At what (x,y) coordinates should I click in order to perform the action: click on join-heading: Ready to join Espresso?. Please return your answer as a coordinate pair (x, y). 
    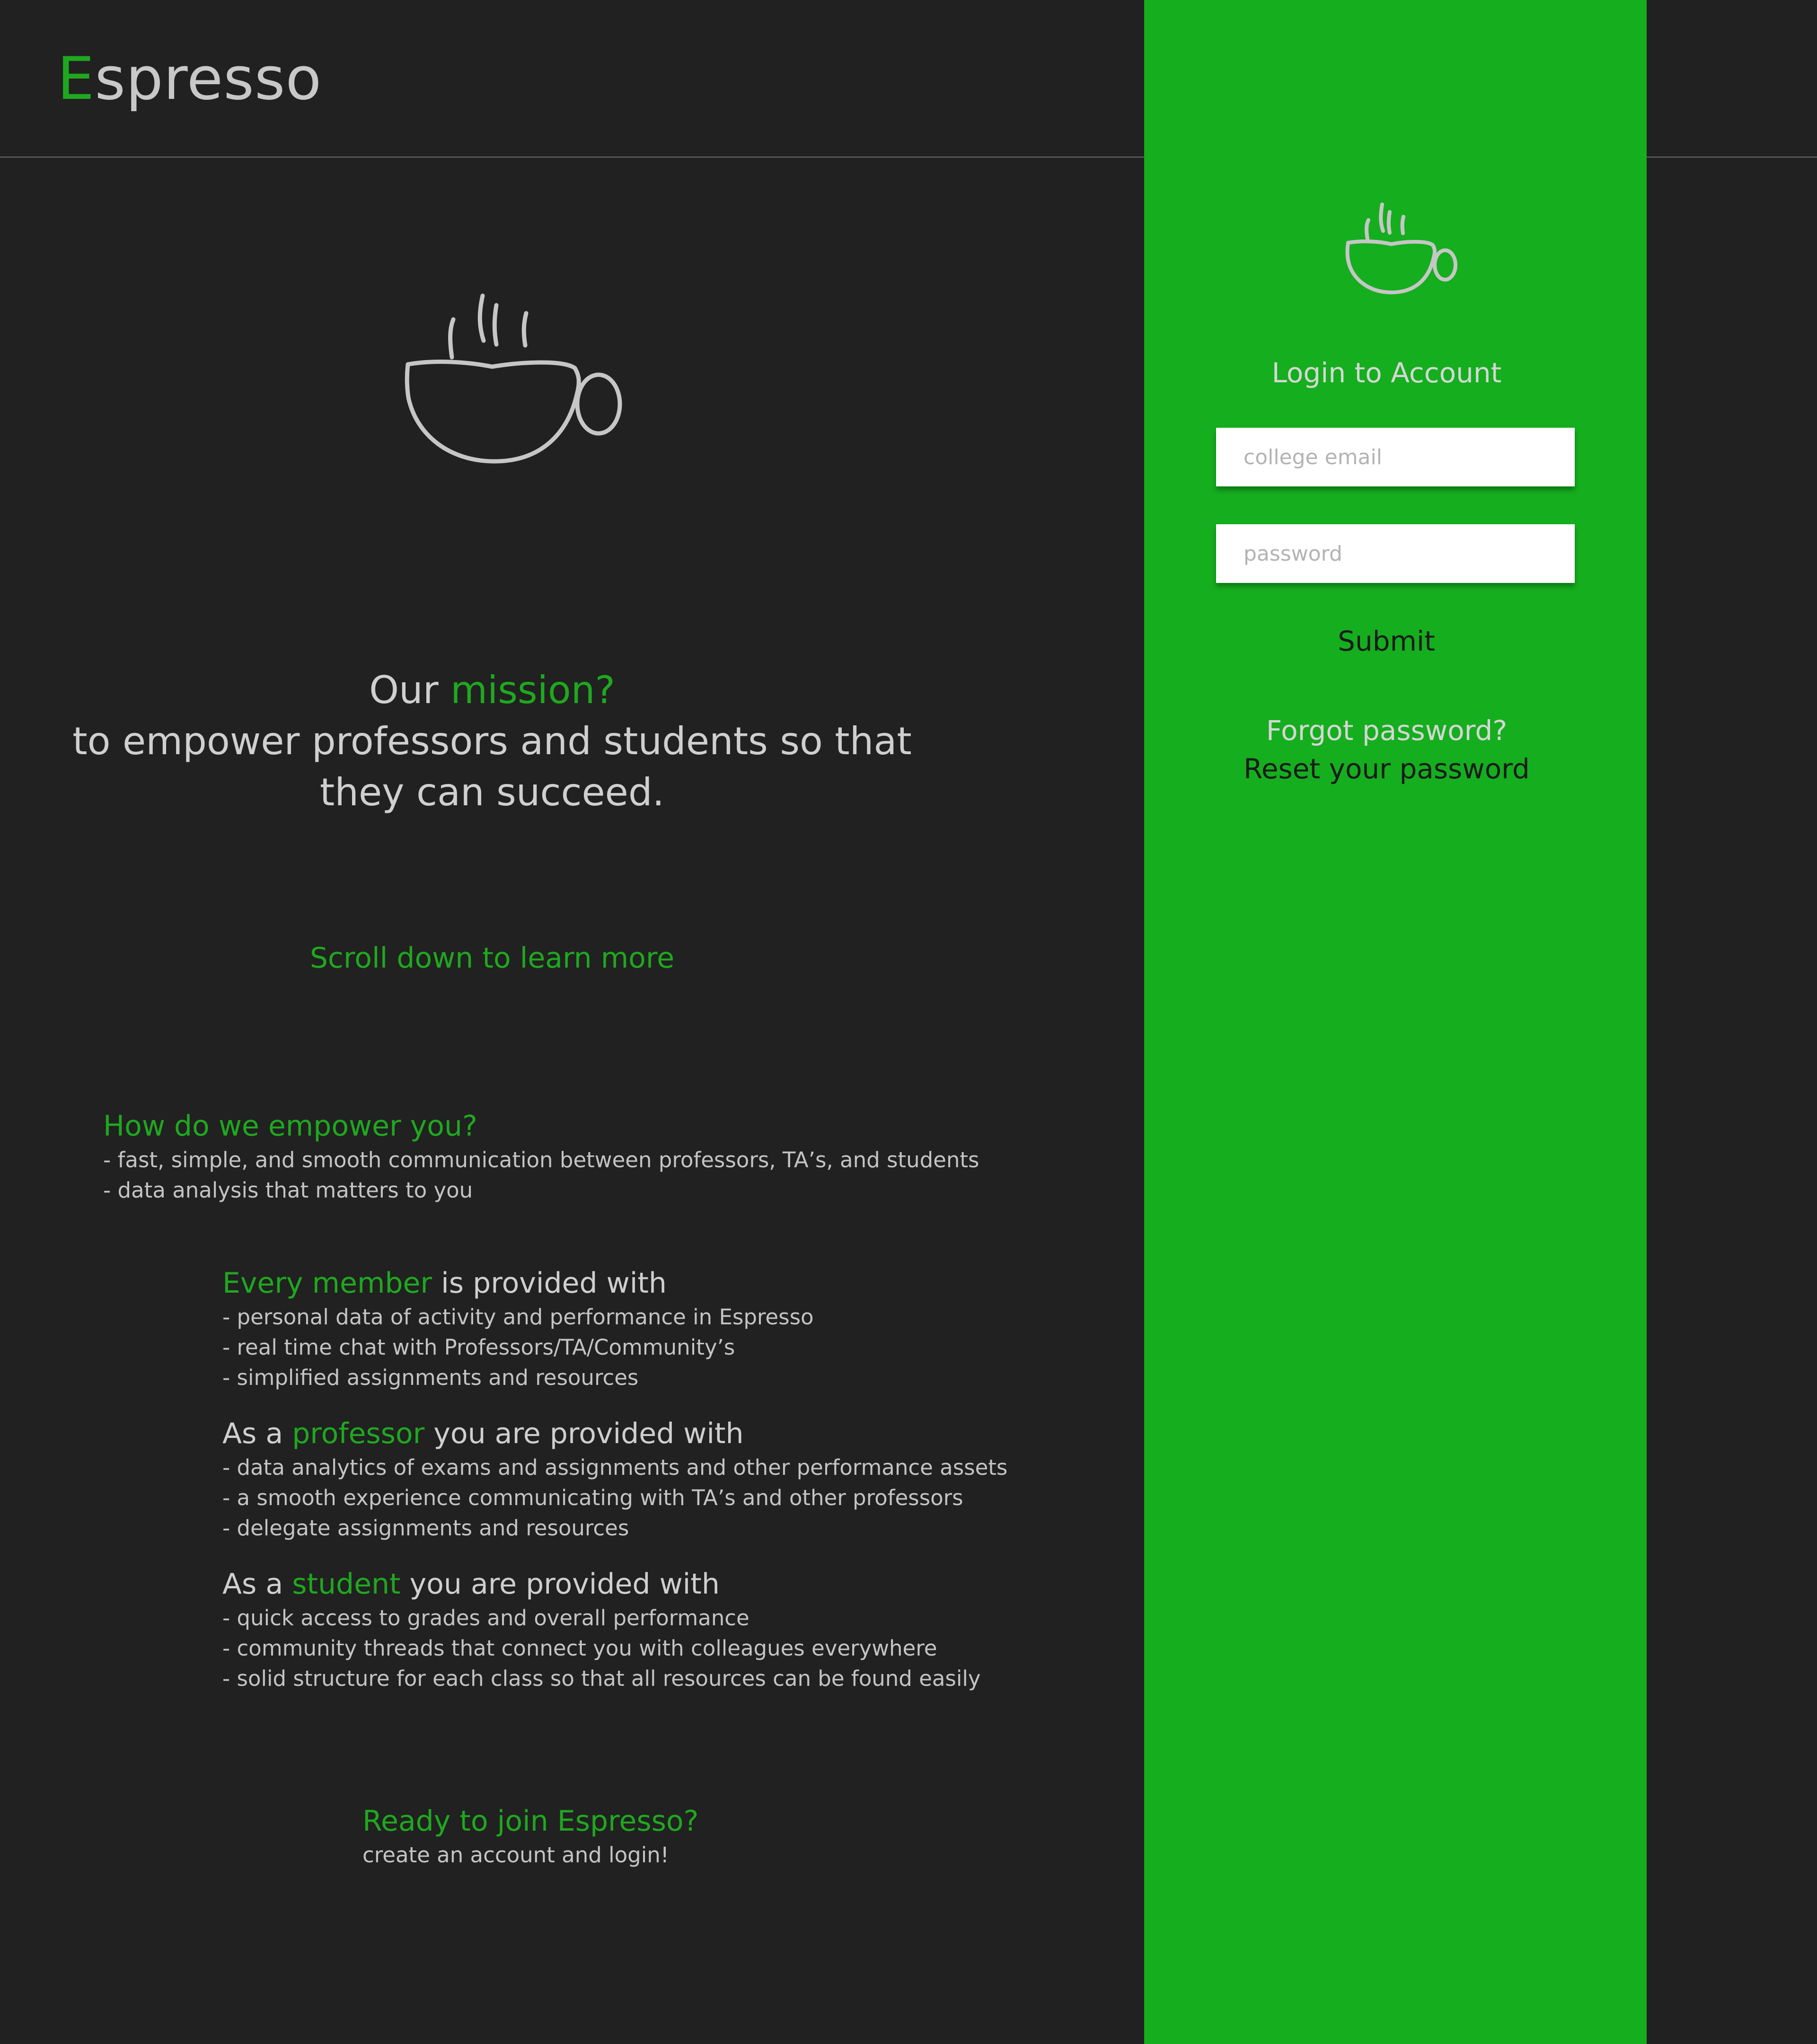
    Looking at the image, I should click on (530, 1821).